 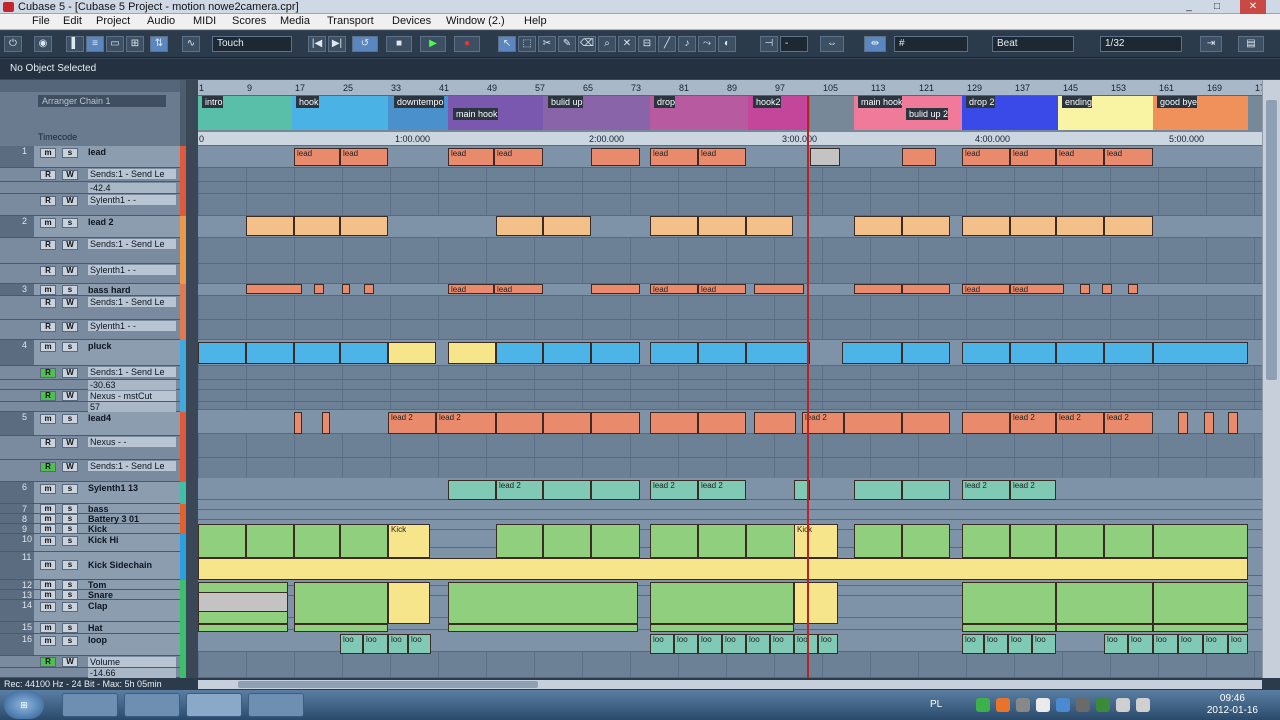 What do you see at coordinates (1141, 44) in the screenshot?
I see `quantize-select: 1/32` at bounding box center [1141, 44].